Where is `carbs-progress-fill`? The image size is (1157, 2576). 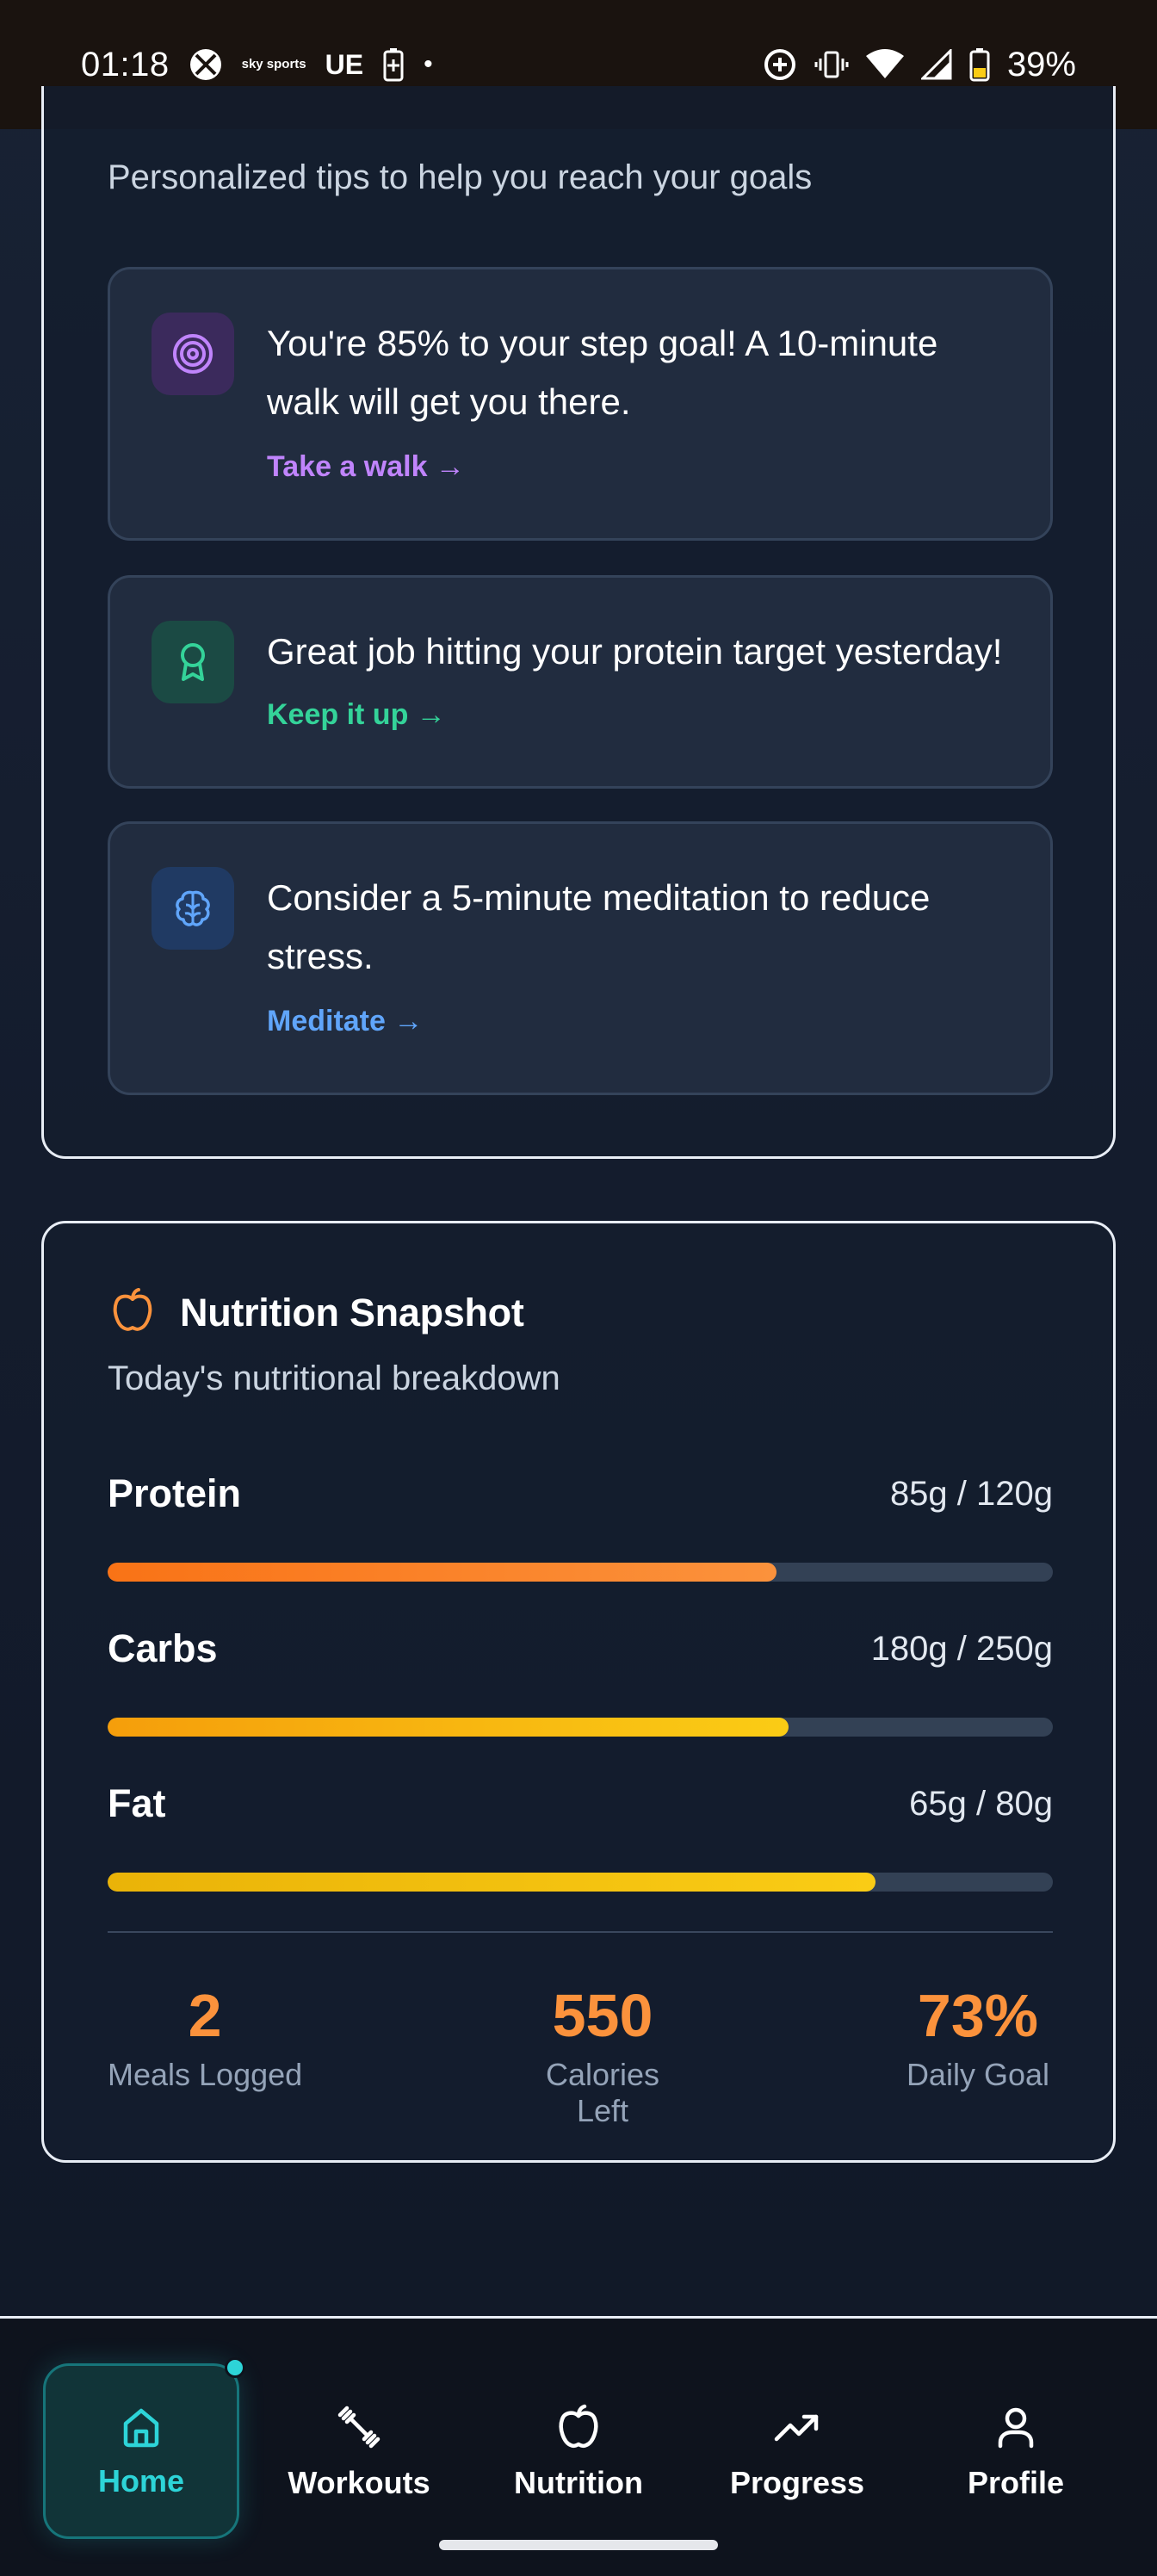 carbs-progress-fill is located at coordinates (449, 1728).